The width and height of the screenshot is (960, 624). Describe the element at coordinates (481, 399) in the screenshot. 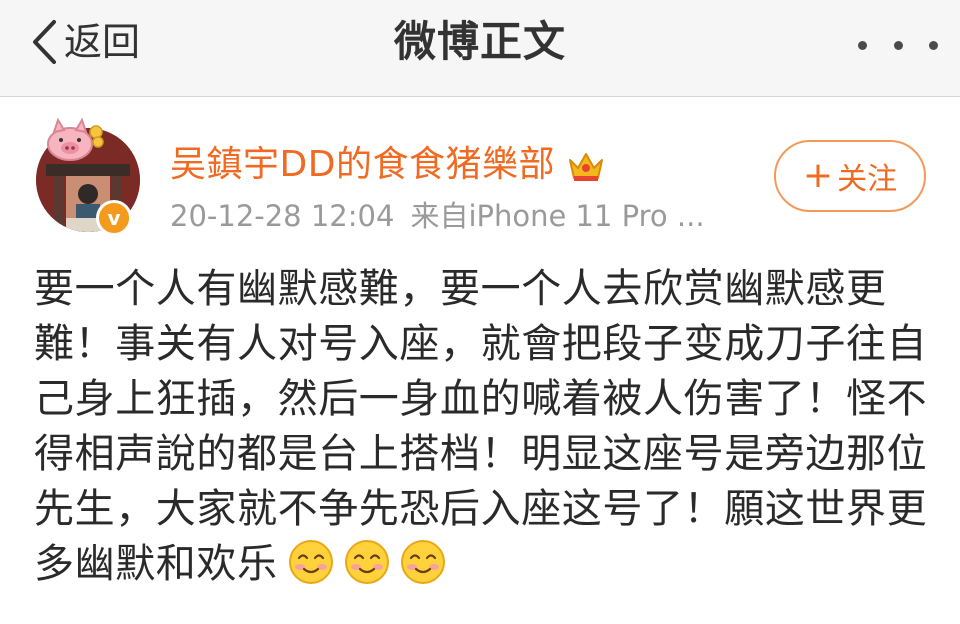

I see `post-content-line: 己身上狂插，然后一身血的喊着被人伤害了！怪不` at that location.